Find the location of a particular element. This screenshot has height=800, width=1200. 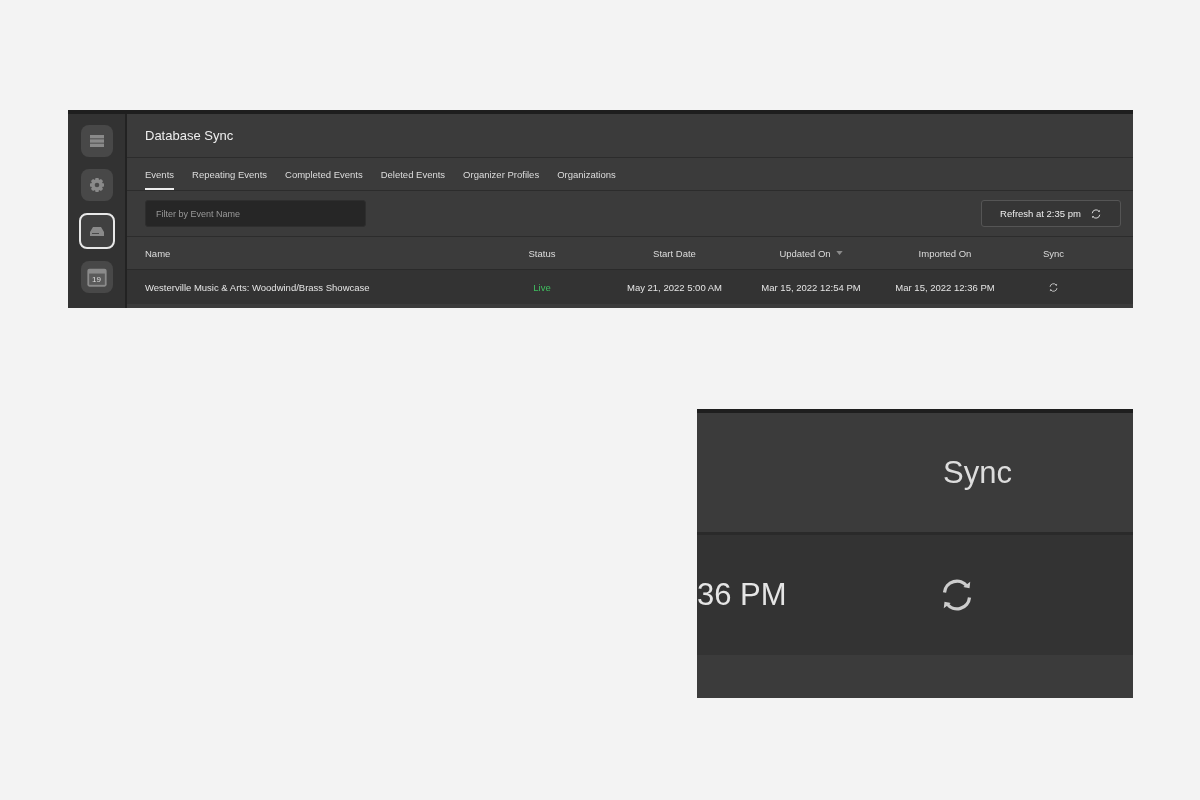

filter-field: Filter by Event Name is located at coordinates (255, 213).